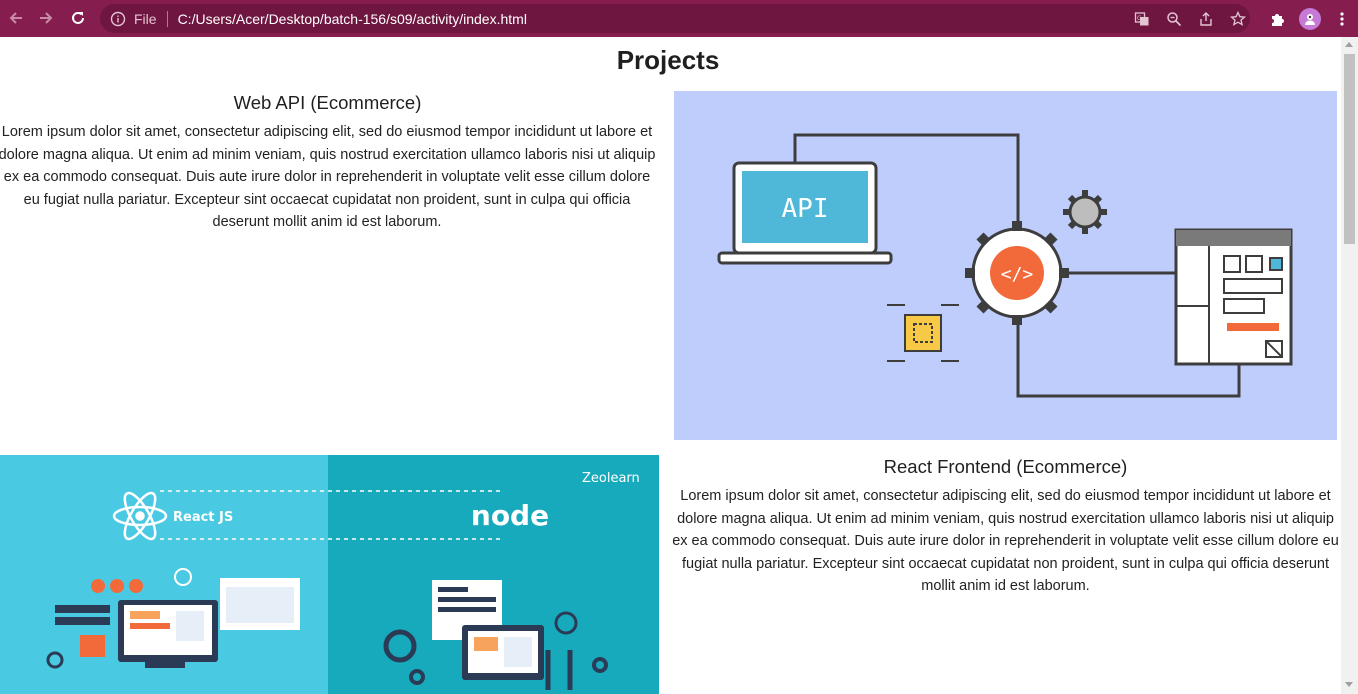  I want to click on puzzle-icon, so click(1278, 19).